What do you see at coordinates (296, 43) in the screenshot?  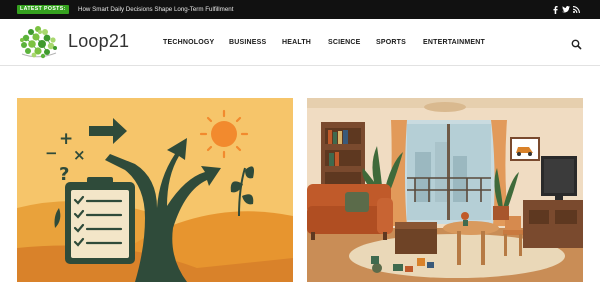 I see `nav-item-health: HEALTH` at bounding box center [296, 43].